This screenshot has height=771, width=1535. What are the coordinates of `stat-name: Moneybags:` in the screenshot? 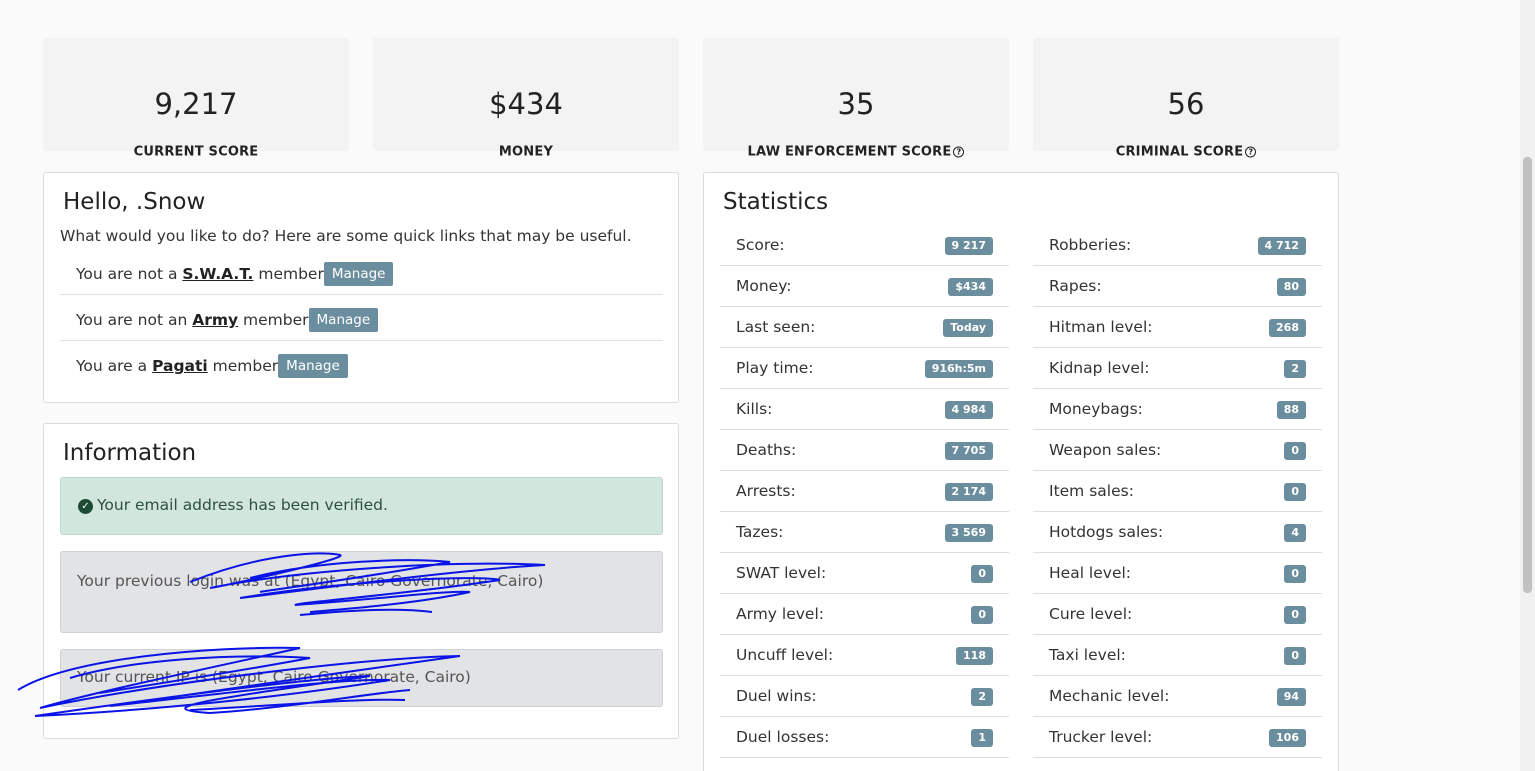 It's located at (1096, 409).